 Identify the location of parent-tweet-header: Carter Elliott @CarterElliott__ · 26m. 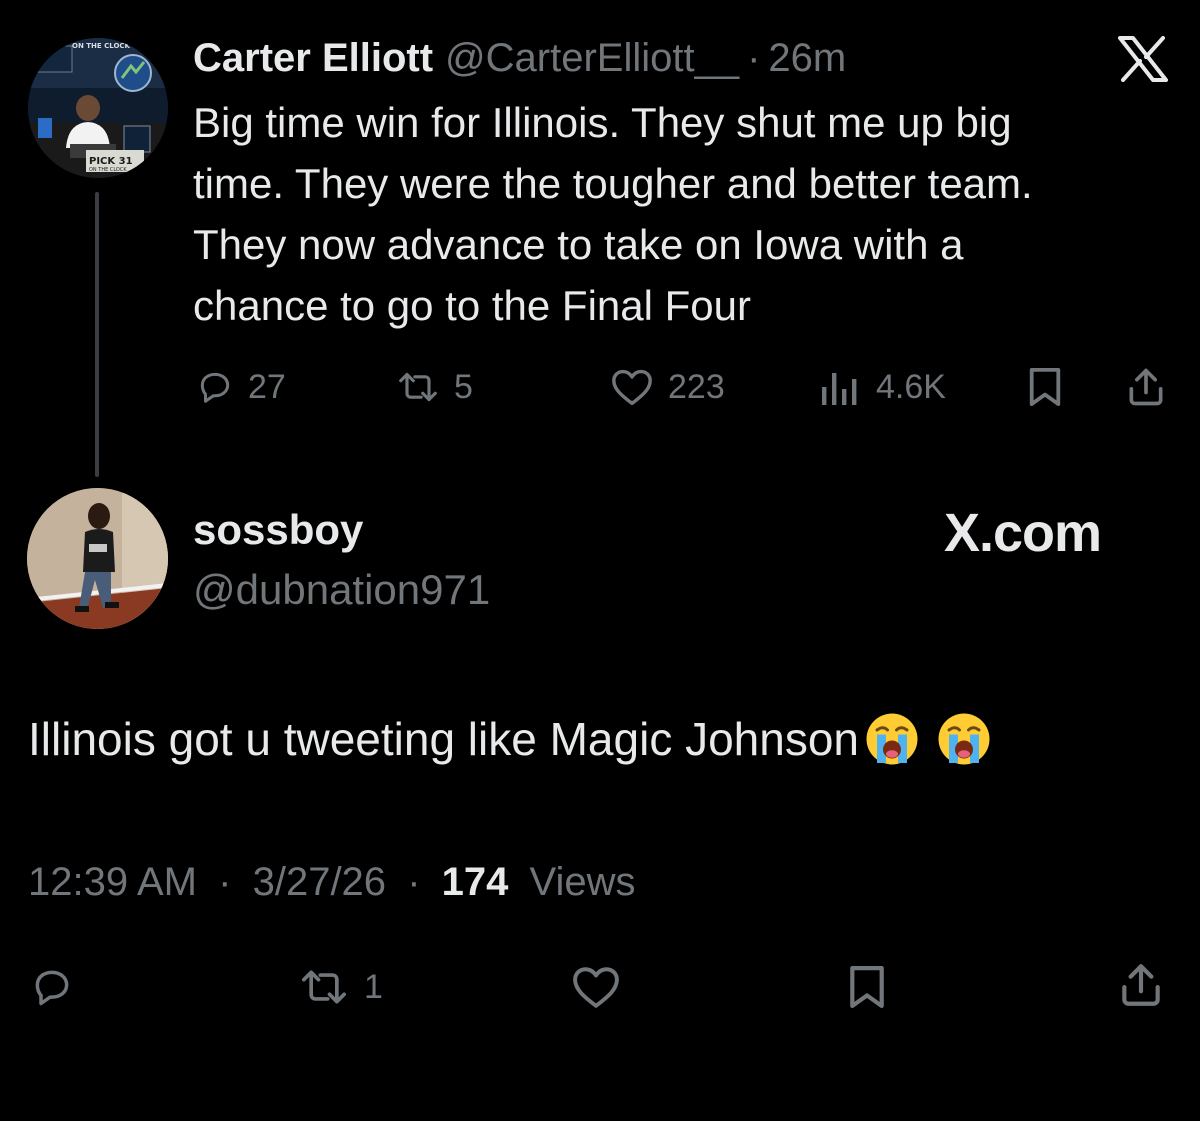
(519, 62).